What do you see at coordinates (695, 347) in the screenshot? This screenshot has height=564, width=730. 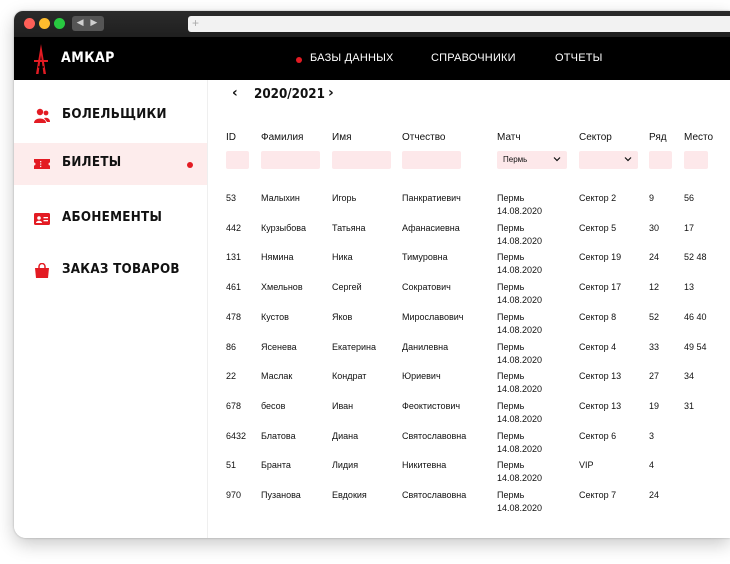 I see `cell-seat: 49 54` at bounding box center [695, 347].